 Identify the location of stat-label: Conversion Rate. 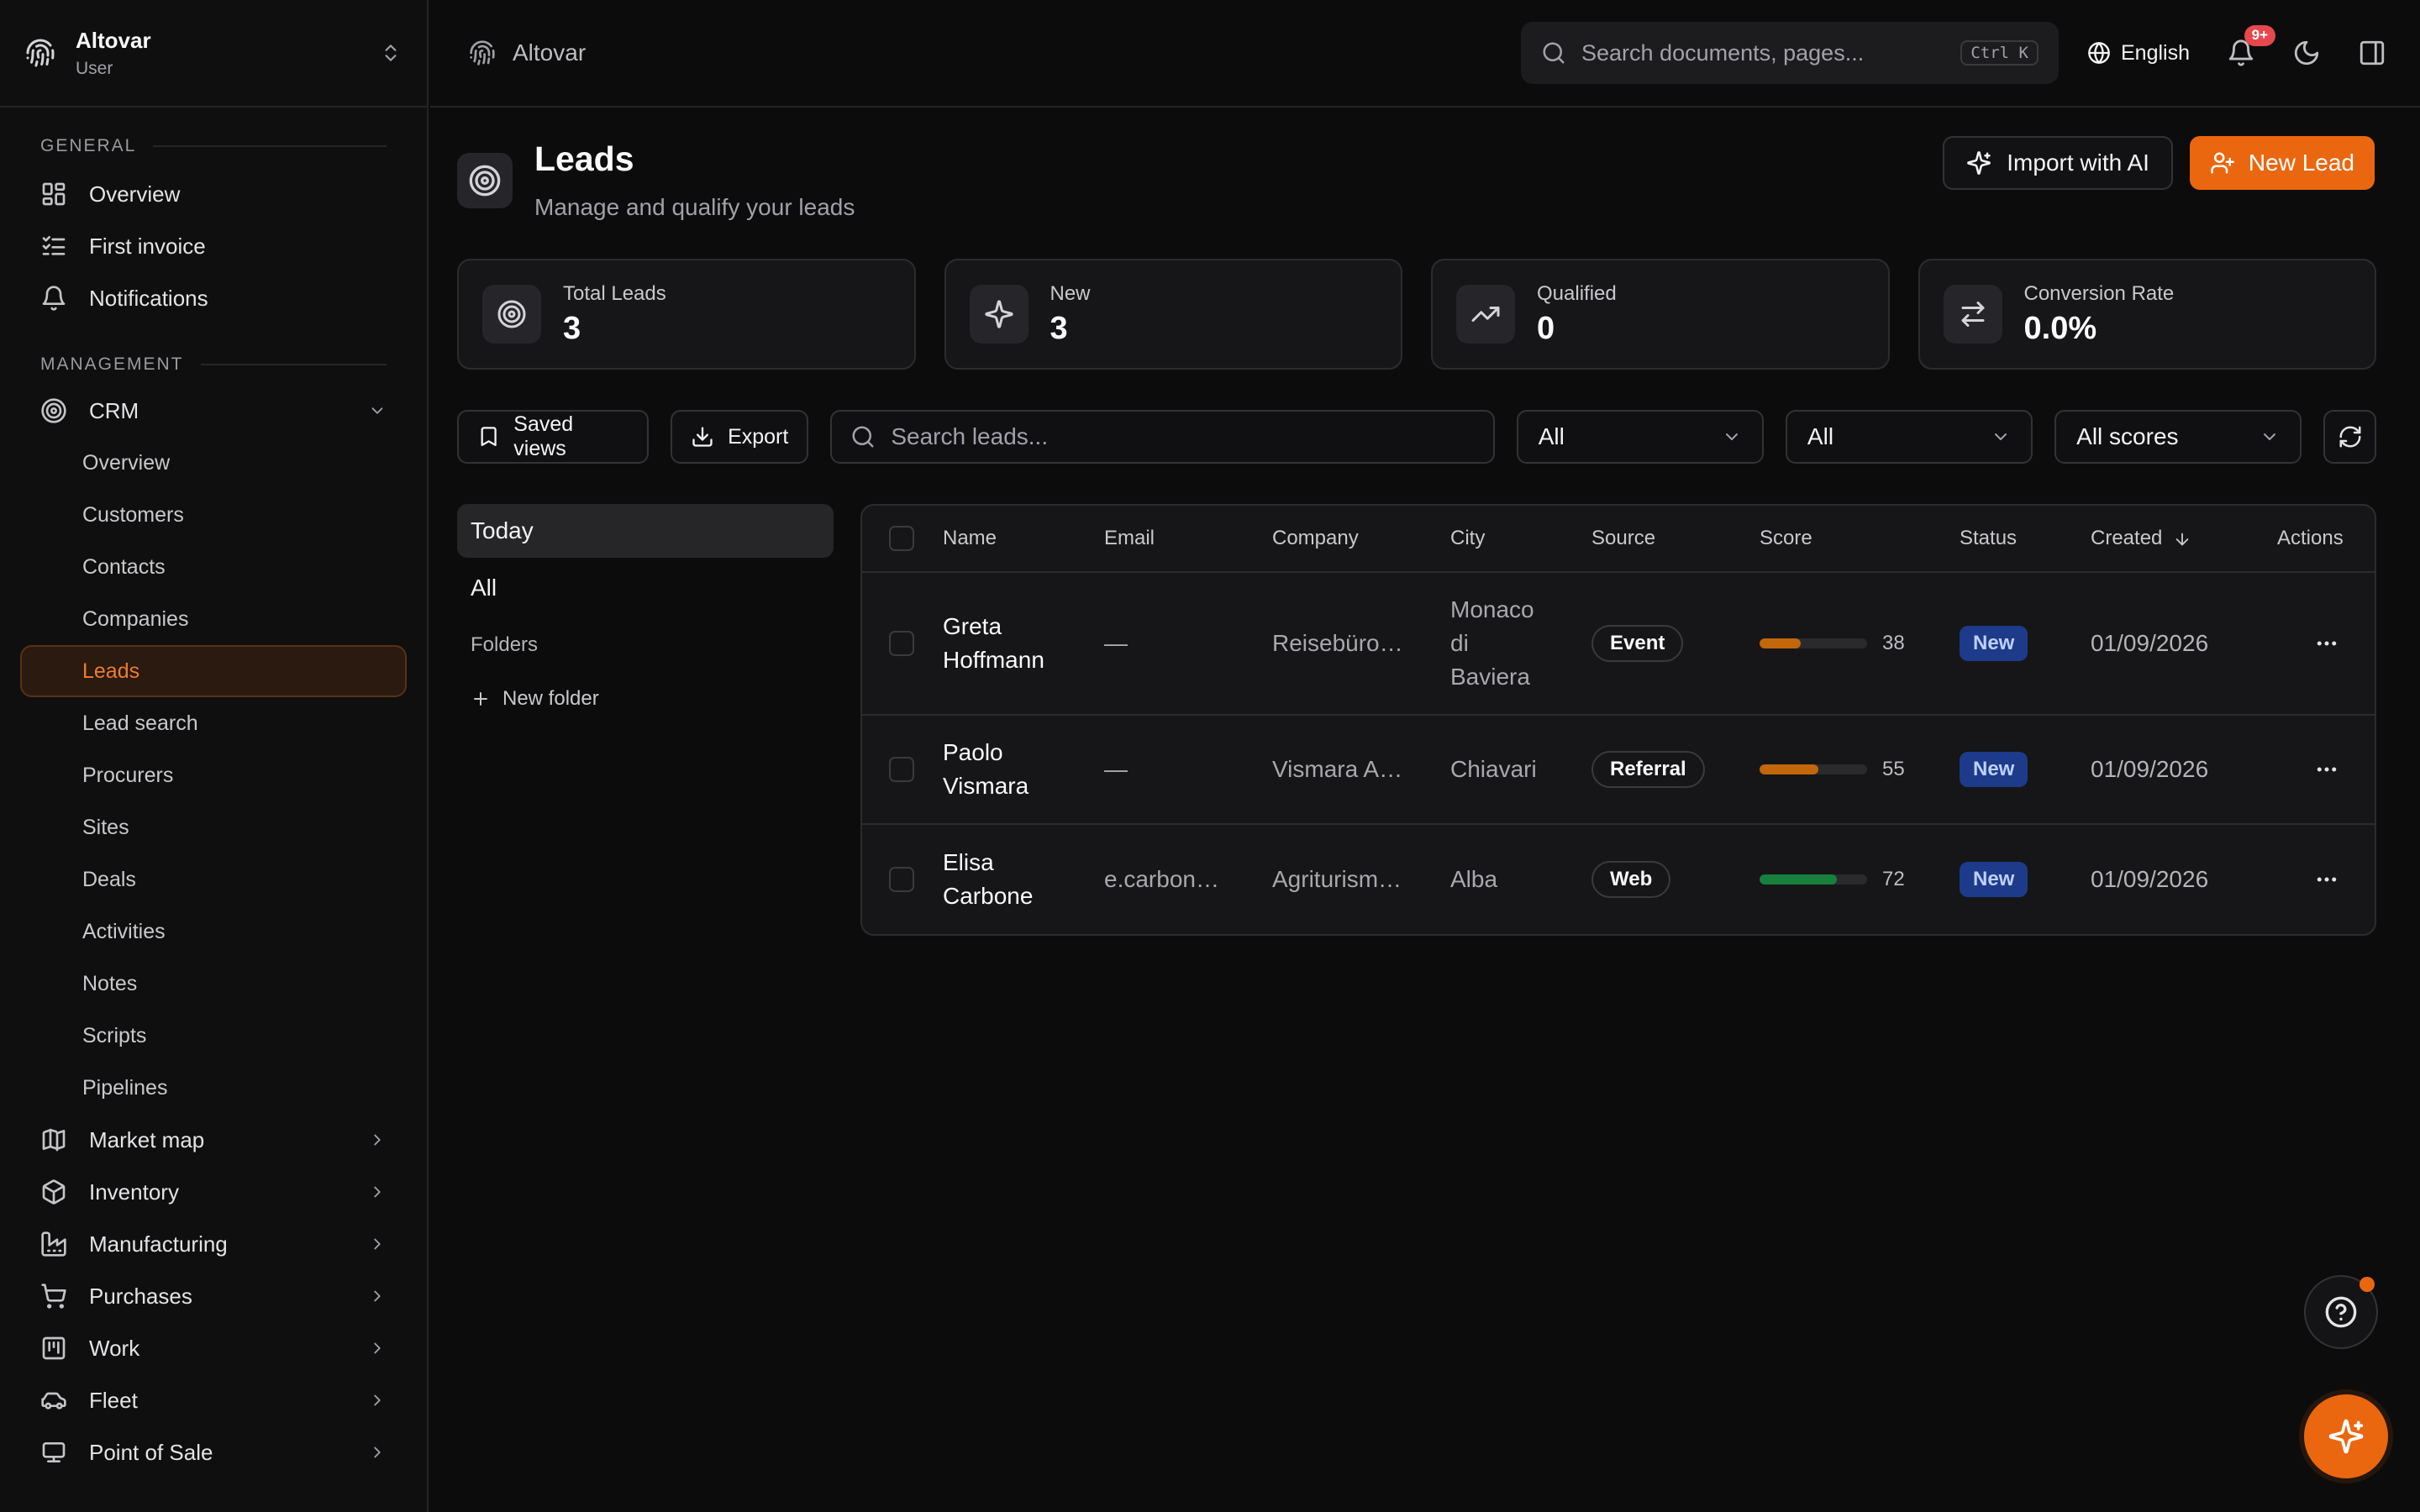
(2099, 293).